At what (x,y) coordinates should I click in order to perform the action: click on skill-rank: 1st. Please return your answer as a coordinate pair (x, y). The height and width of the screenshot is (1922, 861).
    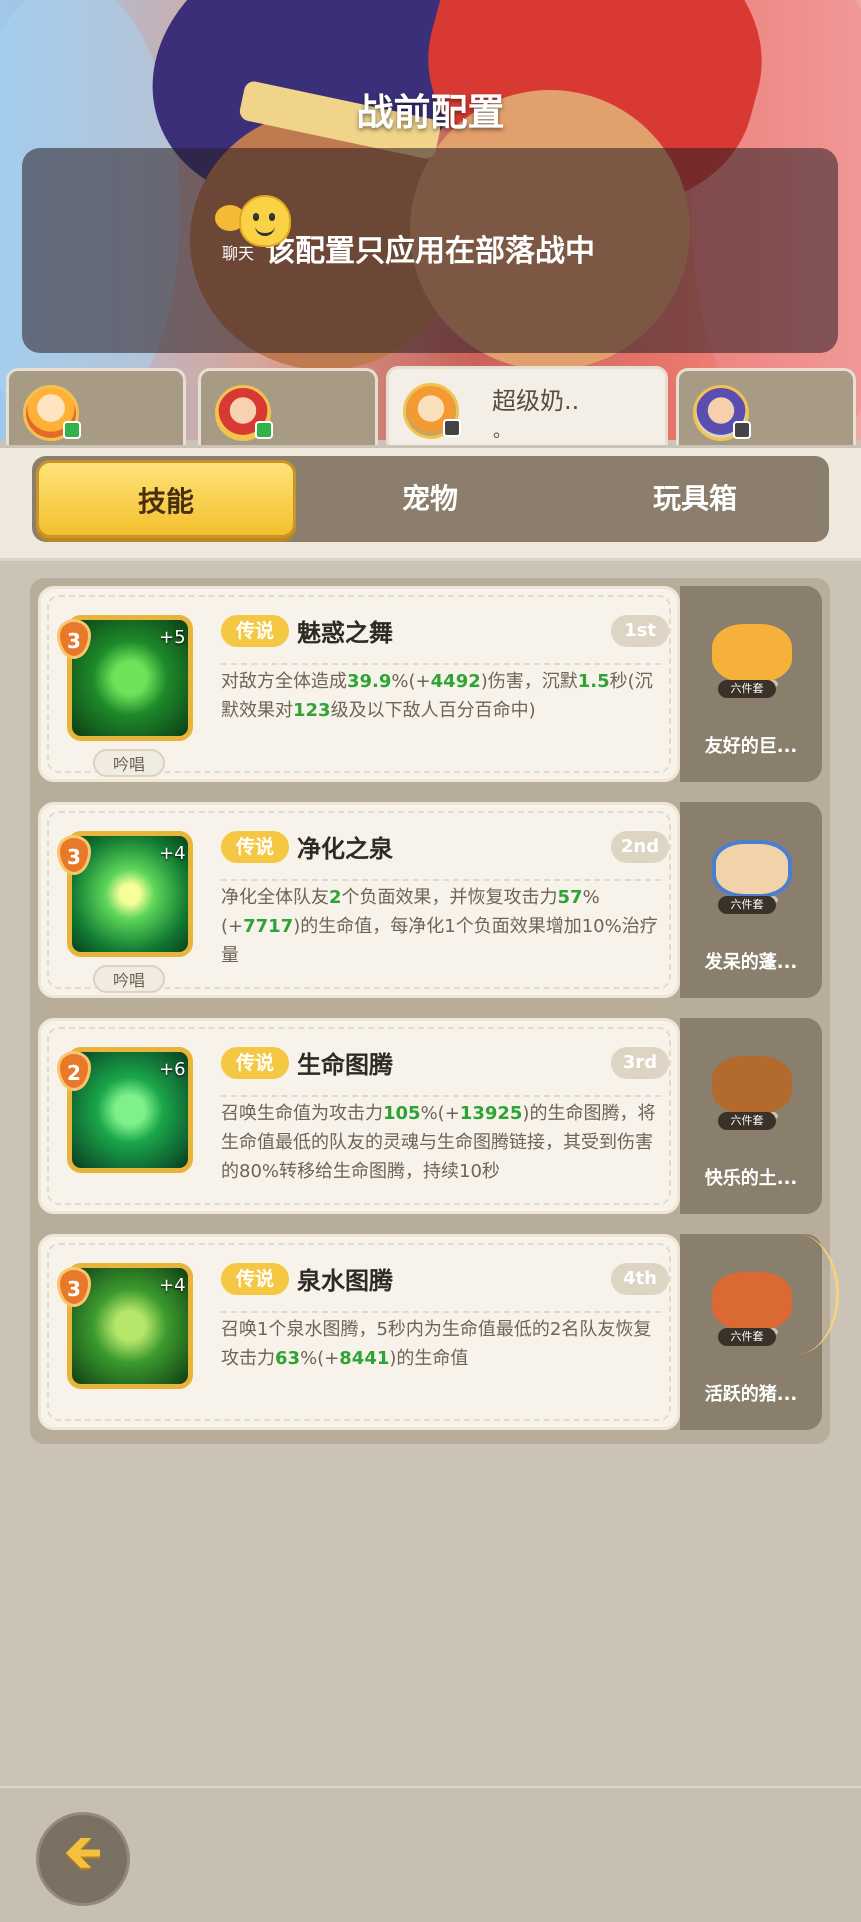
    Looking at the image, I should click on (640, 631).